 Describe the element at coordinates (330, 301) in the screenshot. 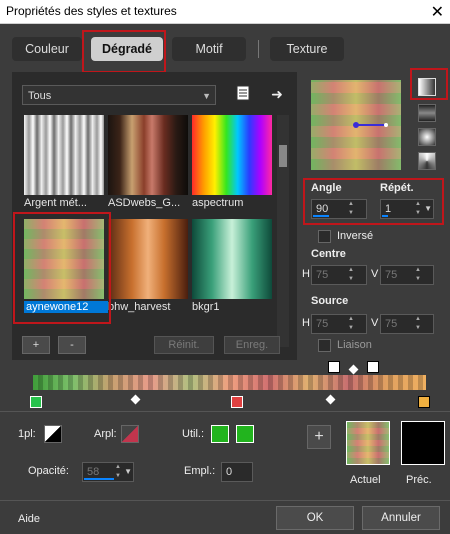

I see `source-label: Source` at that location.